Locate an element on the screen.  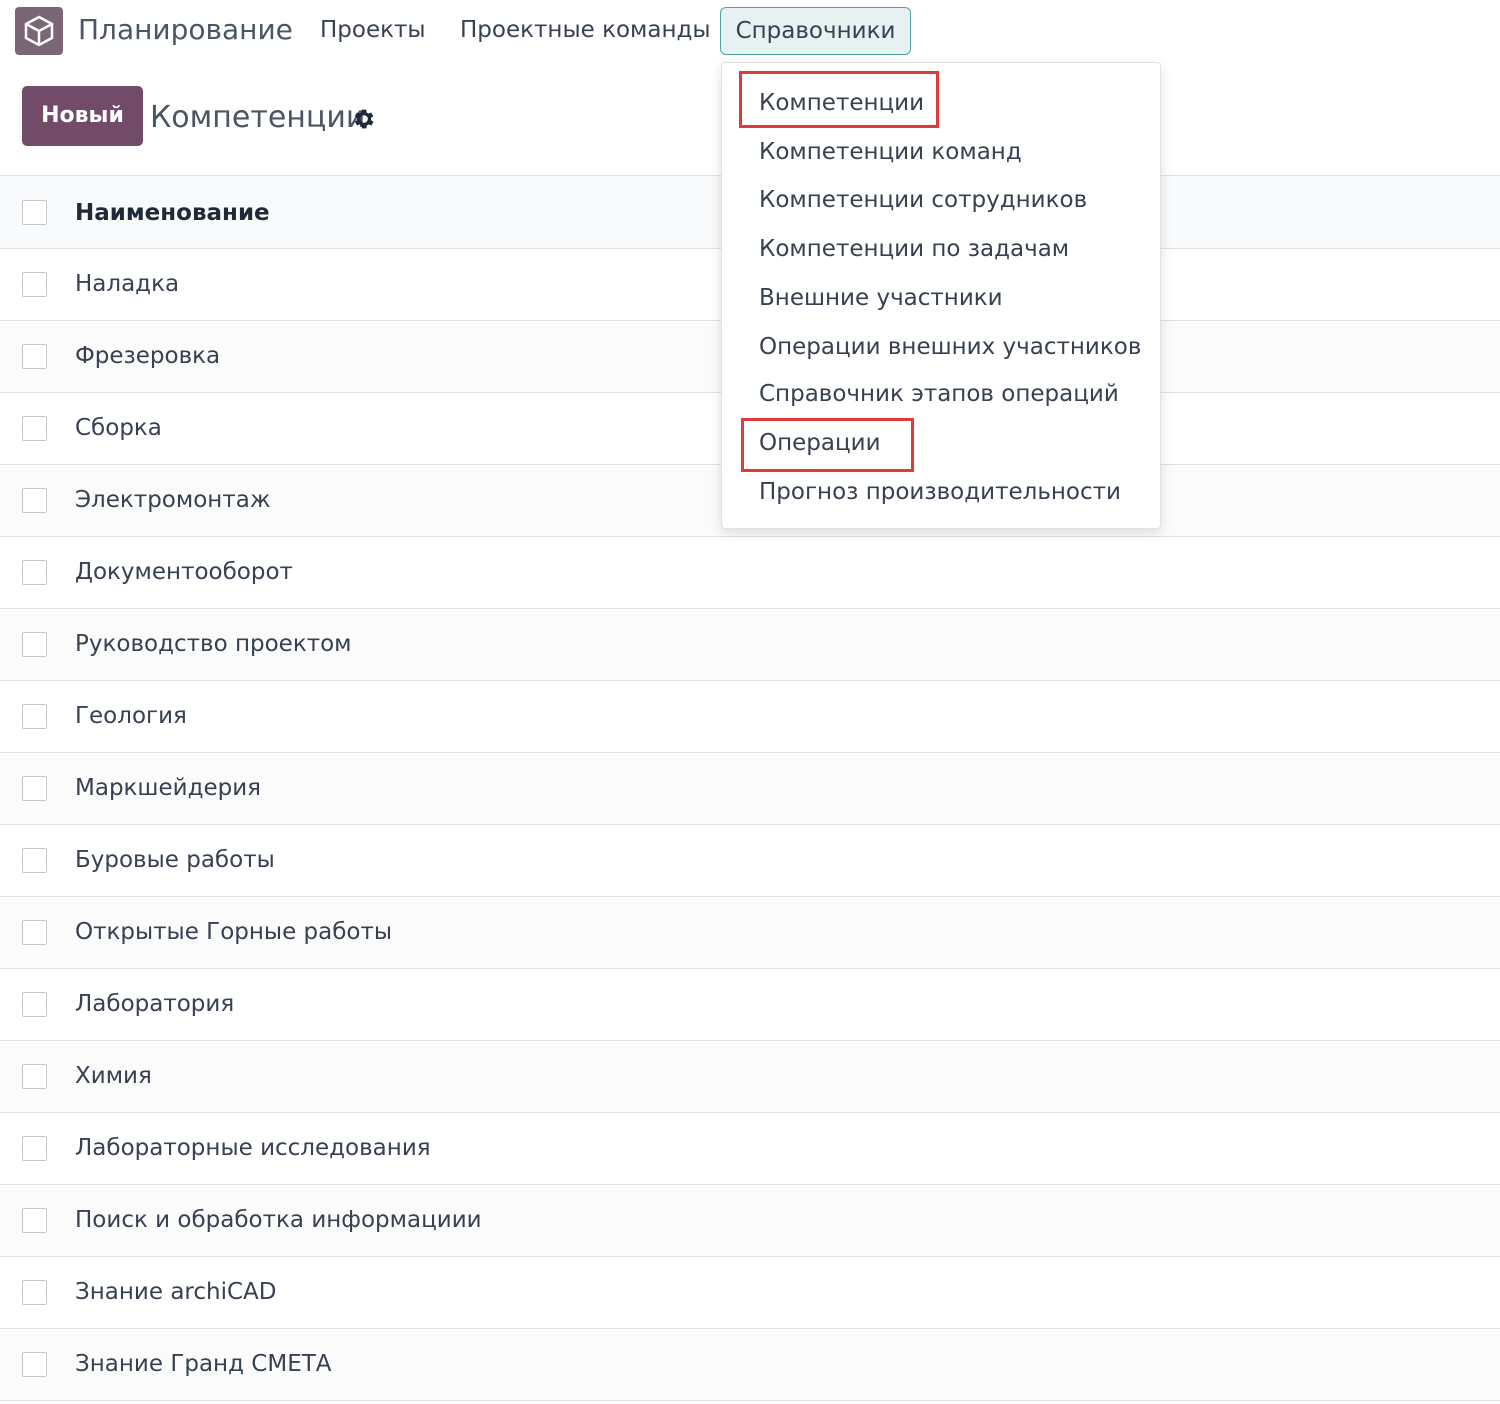
menu-item-operations: Операции is located at coordinates (820, 443).